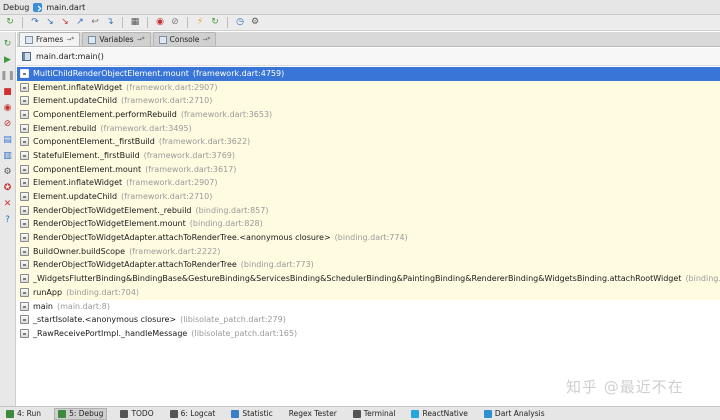 The height and width of the screenshot is (420, 720). What do you see at coordinates (8, 188) in the screenshot?
I see `pin-icon: ✪` at bounding box center [8, 188].